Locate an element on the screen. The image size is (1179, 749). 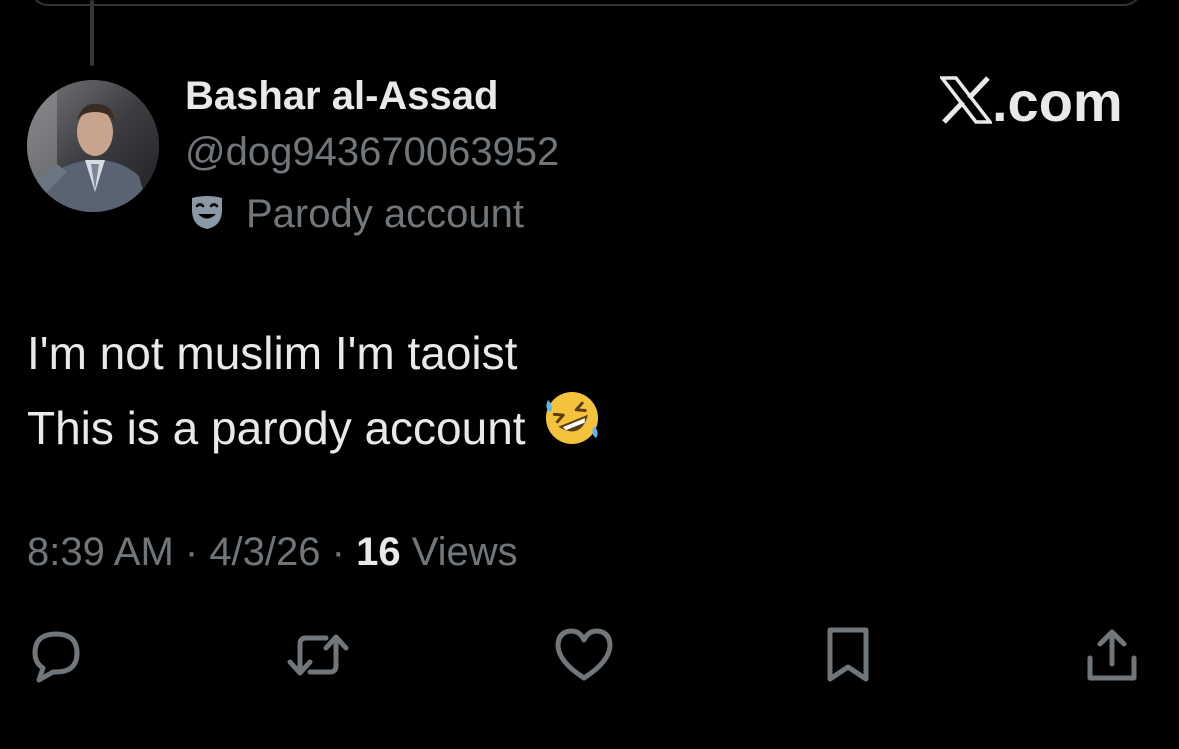
author-display-name: Bashar al-Assad is located at coordinates (341, 96).